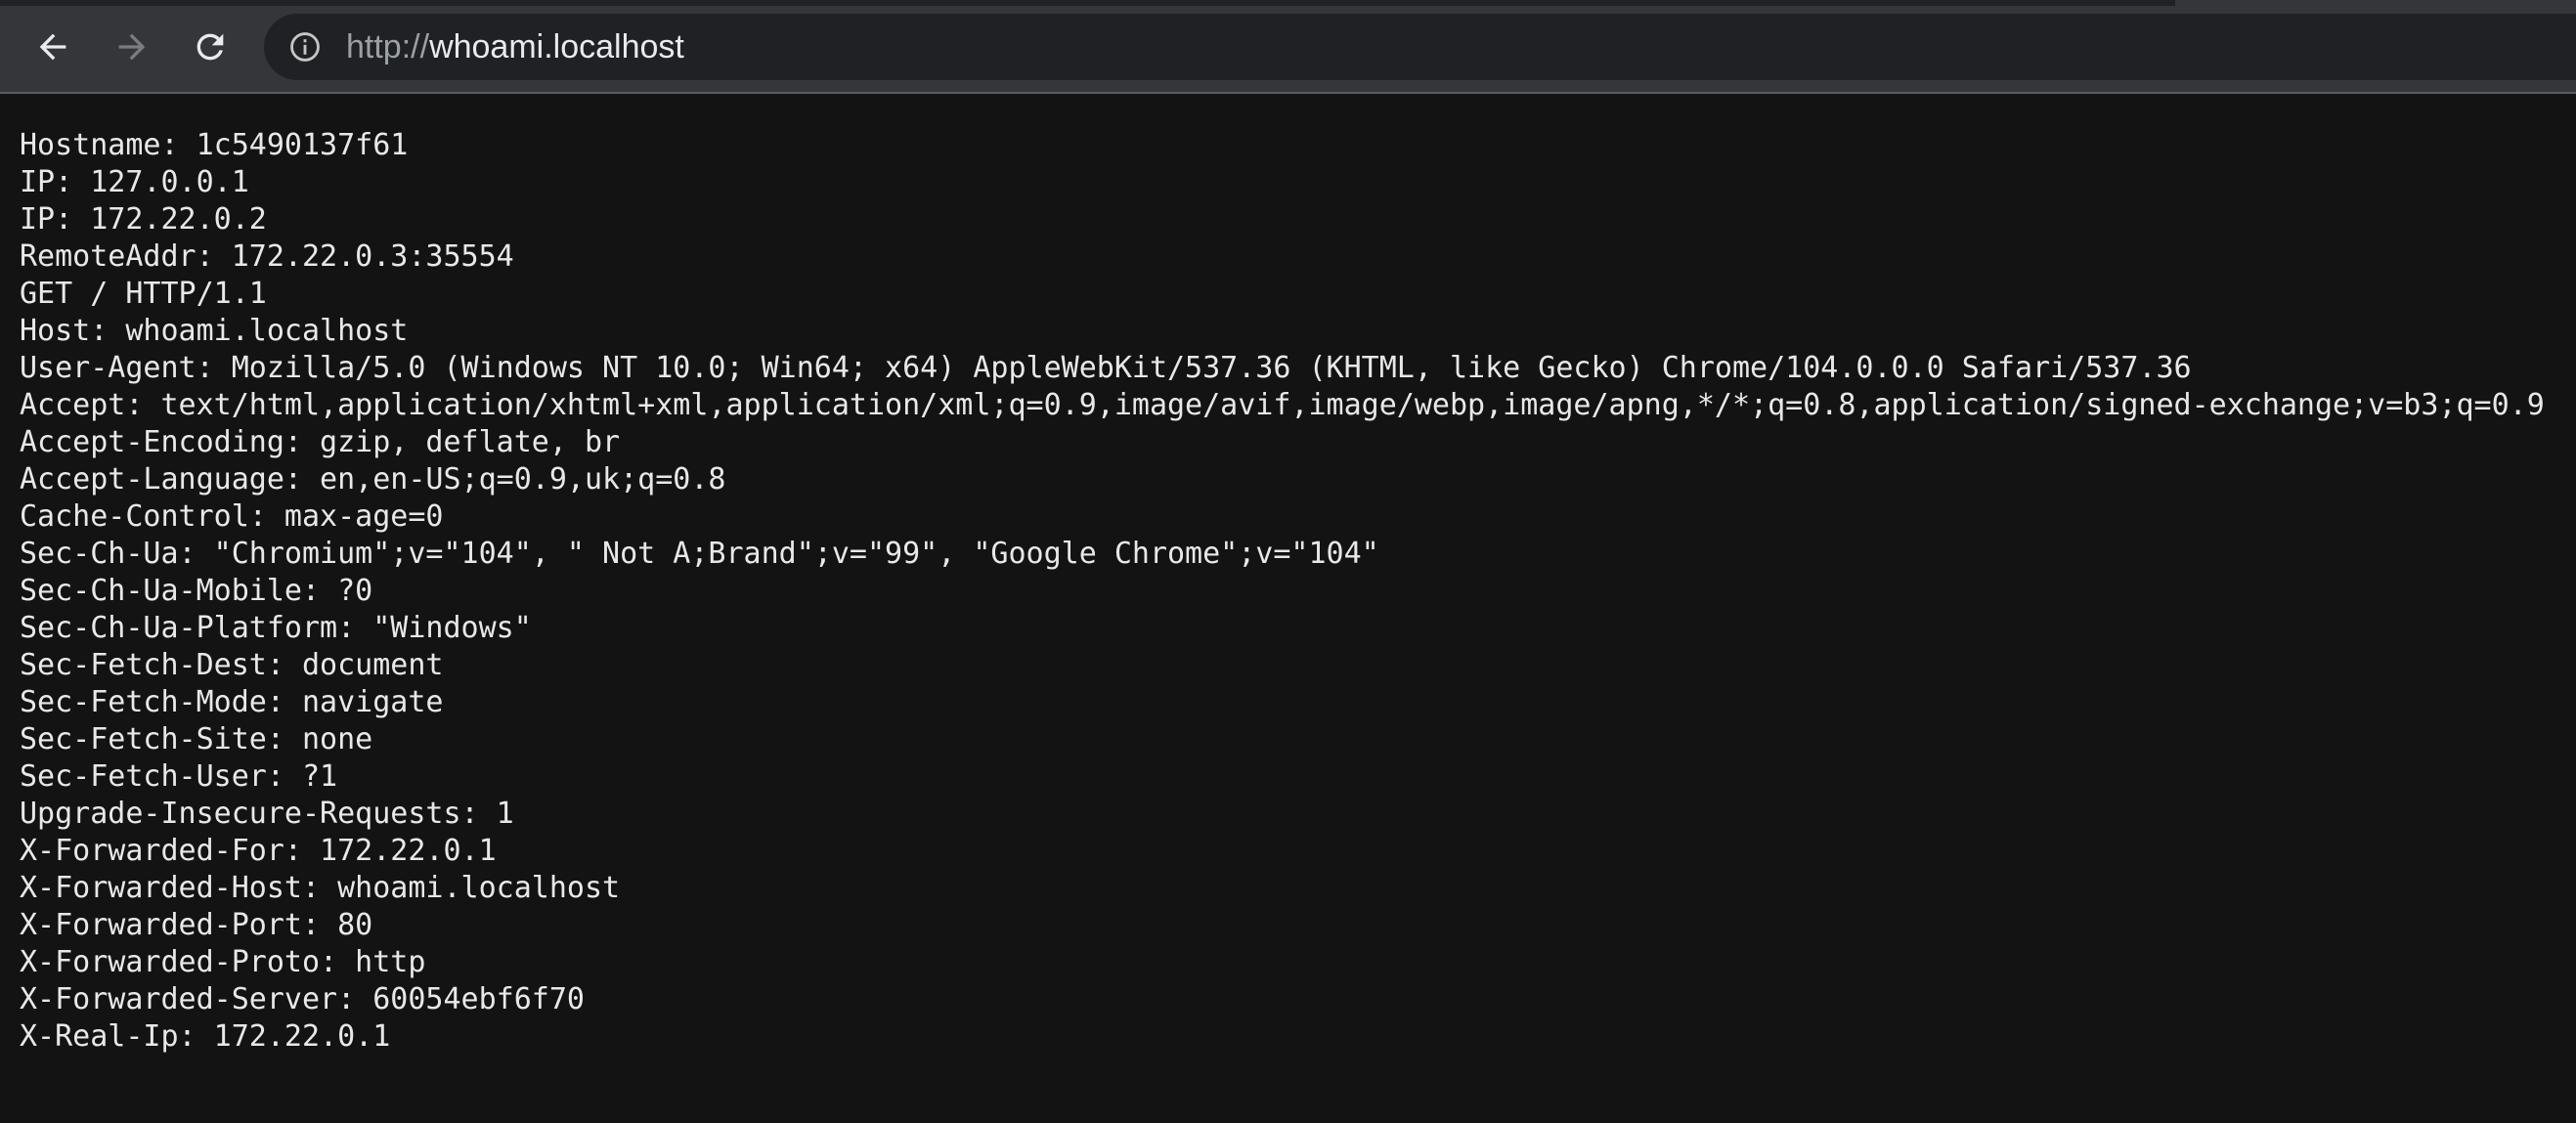 The height and width of the screenshot is (1123, 2576). What do you see at coordinates (276, 628) in the screenshot?
I see `response-line: Sec-Ch-Ua-Platform: "Windows"` at bounding box center [276, 628].